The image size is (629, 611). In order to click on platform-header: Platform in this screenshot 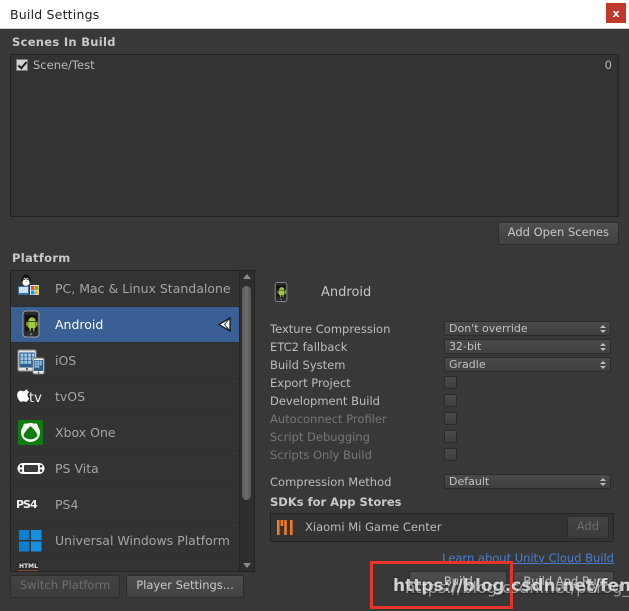, I will do `click(41, 257)`.